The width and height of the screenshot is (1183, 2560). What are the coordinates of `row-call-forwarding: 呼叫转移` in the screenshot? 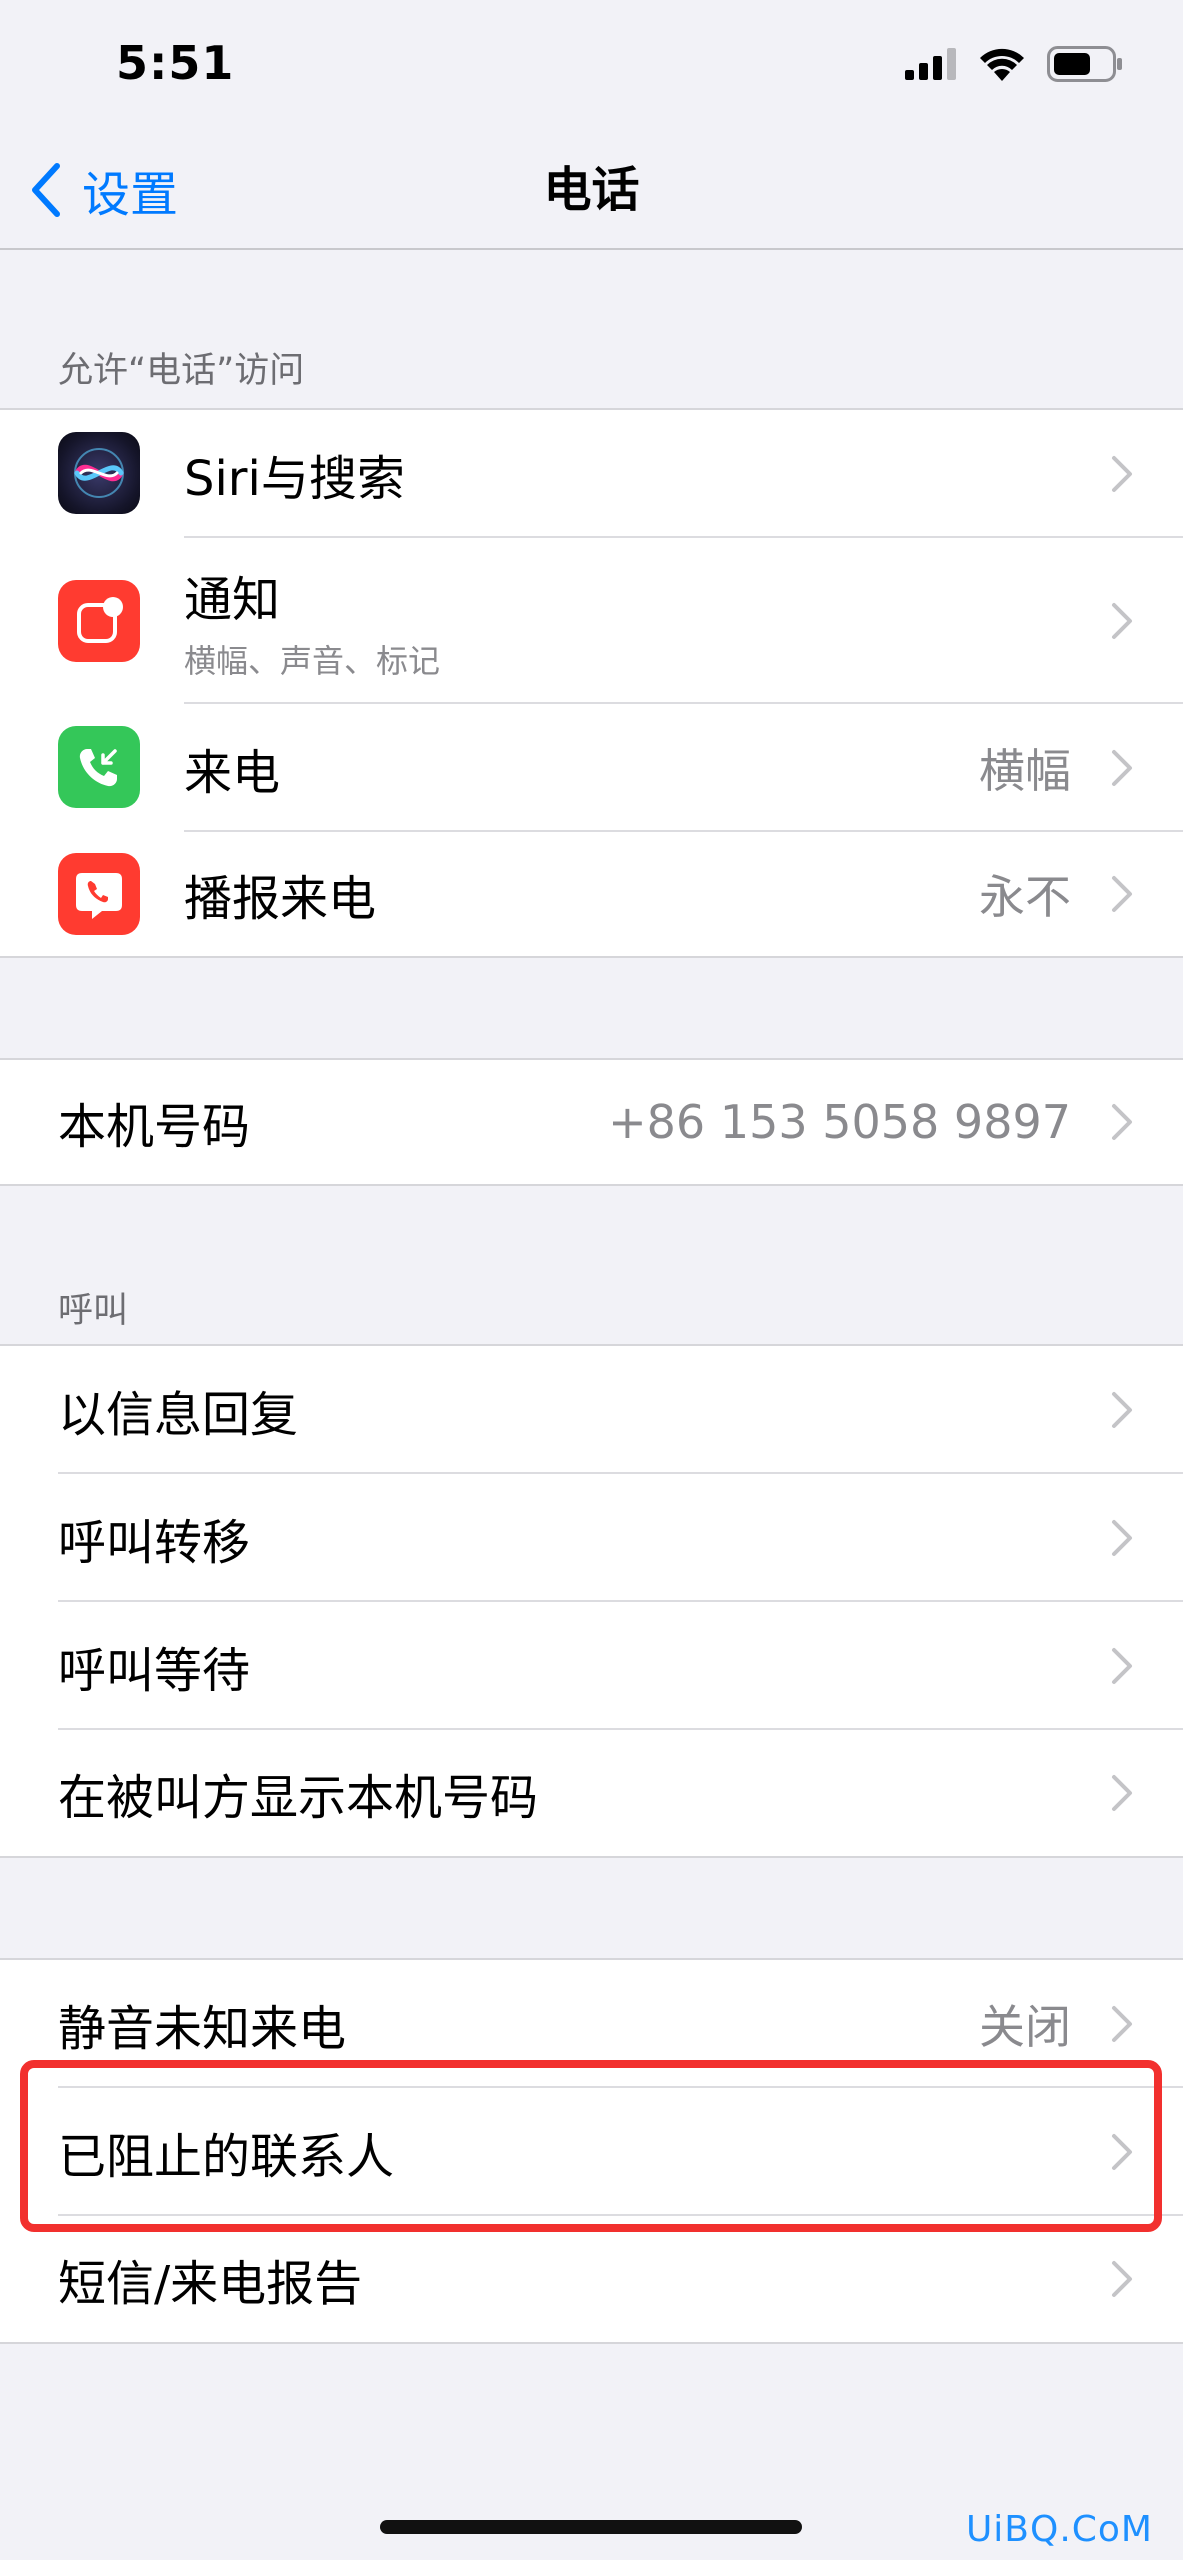 It's located at (591, 1538).